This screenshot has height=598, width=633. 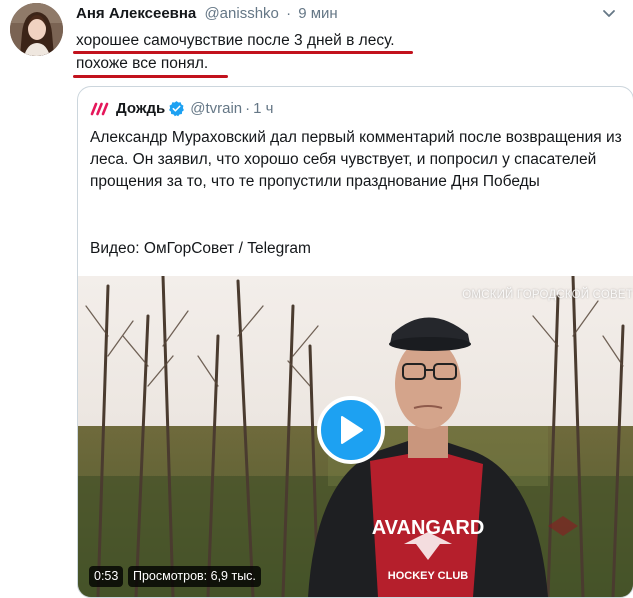 What do you see at coordinates (428, 576) in the screenshot?
I see `shirt-subtext: HOCKEY CLUB` at bounding box center [428, 576].